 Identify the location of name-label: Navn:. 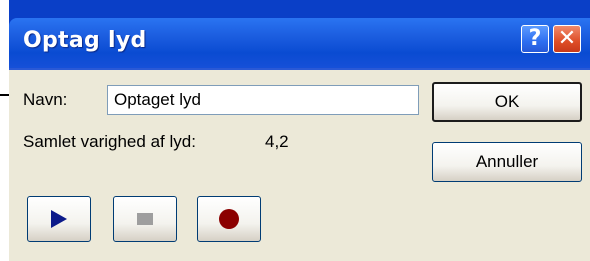
(45, 99).